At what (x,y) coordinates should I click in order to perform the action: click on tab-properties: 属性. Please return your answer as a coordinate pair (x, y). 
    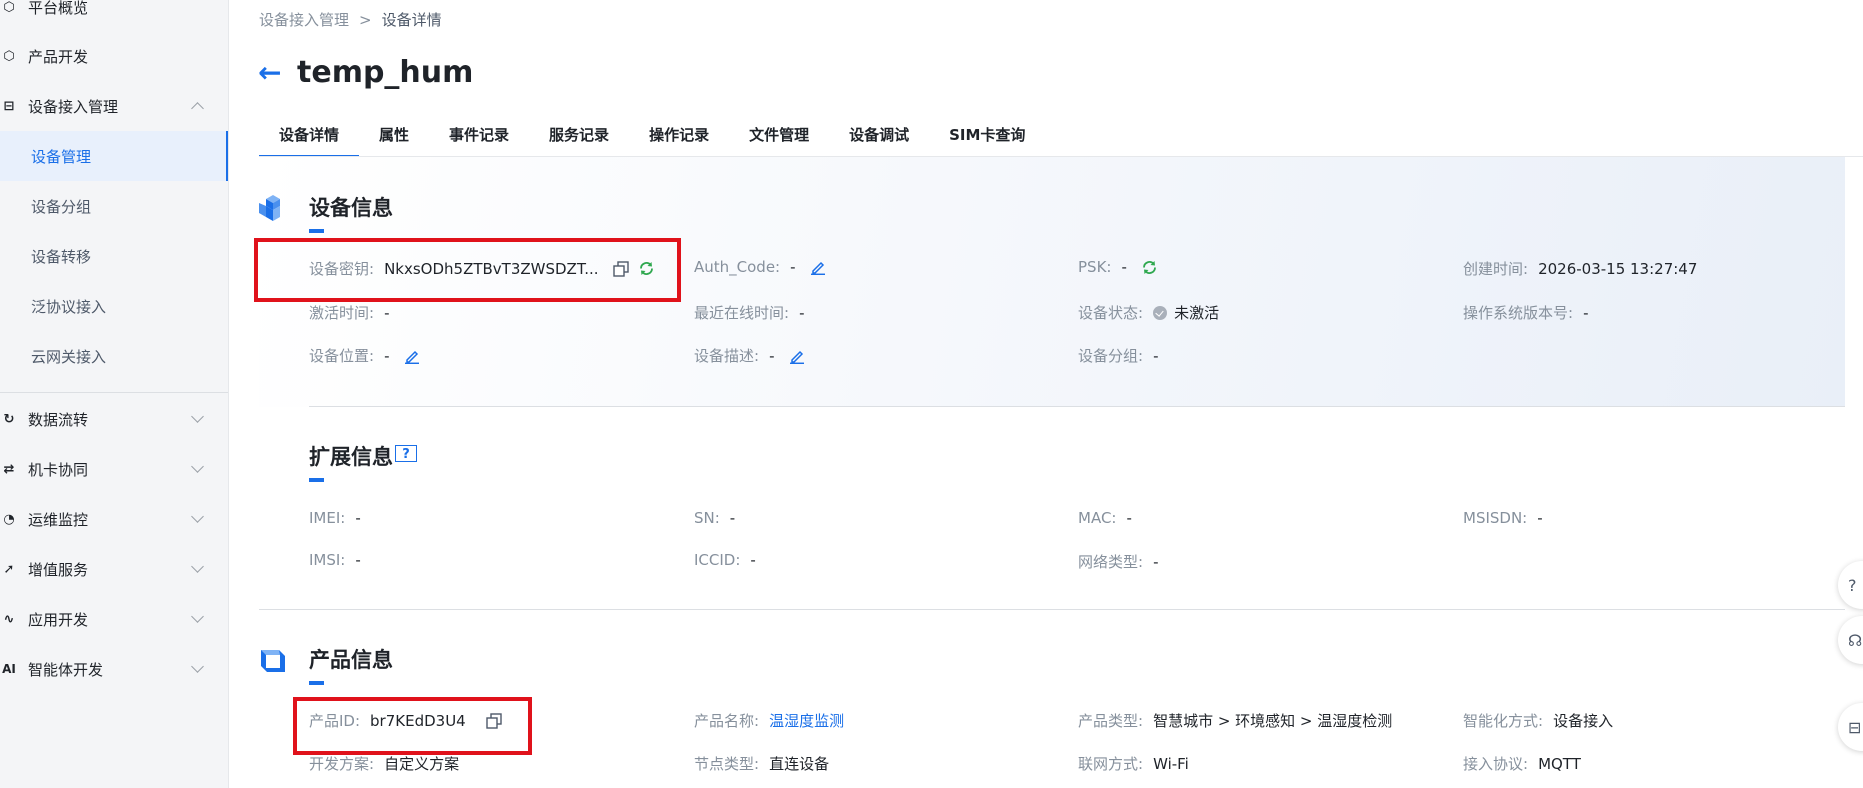
    Looking at the image, I should click on (394, 138).